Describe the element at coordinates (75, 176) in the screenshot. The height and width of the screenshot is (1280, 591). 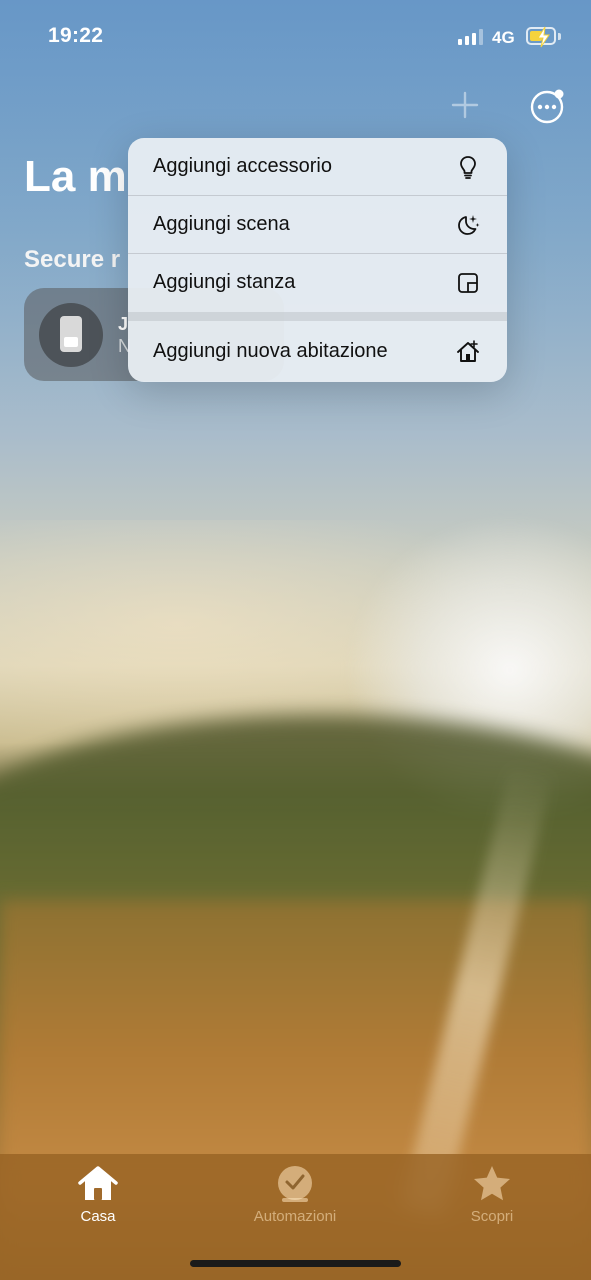
I see `page-title: La m` at that location.